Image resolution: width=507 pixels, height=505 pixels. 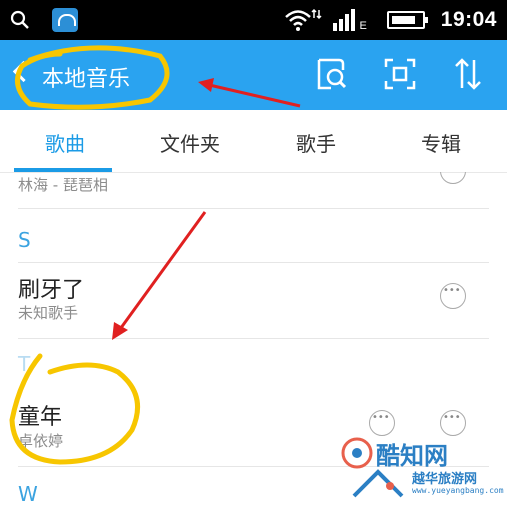 I want to click on watermark-url: www.yueyangbang.com, so click(x=458, y=490).